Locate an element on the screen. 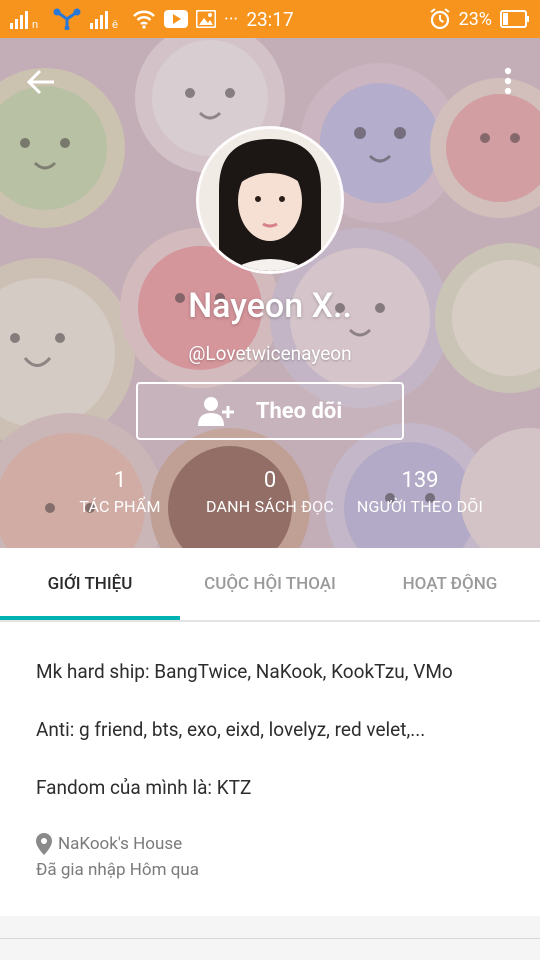 This screenshot has height=960, width=540. status-bar: n ē ··· 23:17 23% is located at coordinates (270, 19).